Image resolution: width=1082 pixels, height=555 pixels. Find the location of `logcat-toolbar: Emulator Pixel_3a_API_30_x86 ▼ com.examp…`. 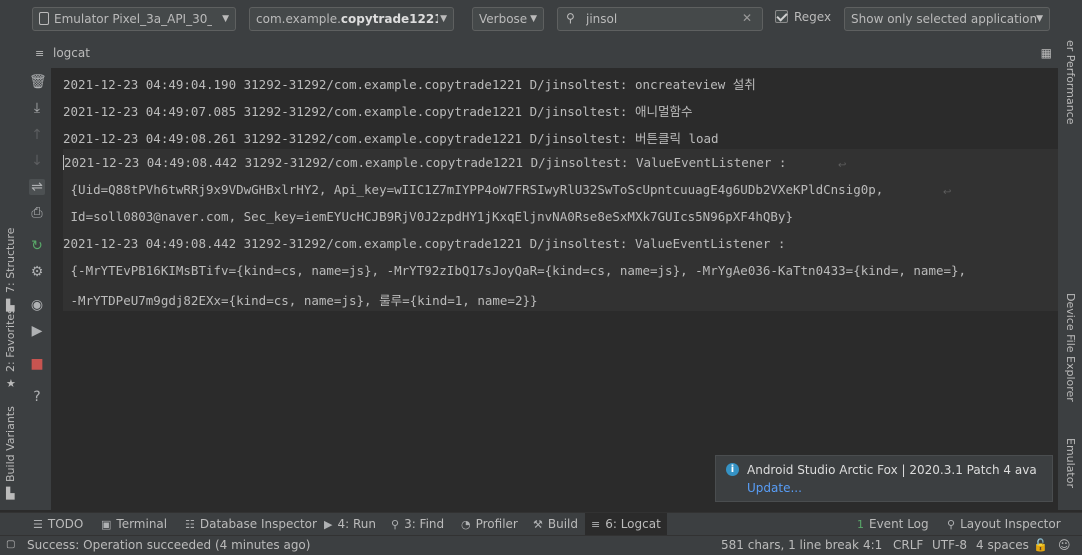

logcat-toolbar: Emulator Pixel_3a_API_30_x86 ▼ com.examp… is located at coordinates (541, 20).